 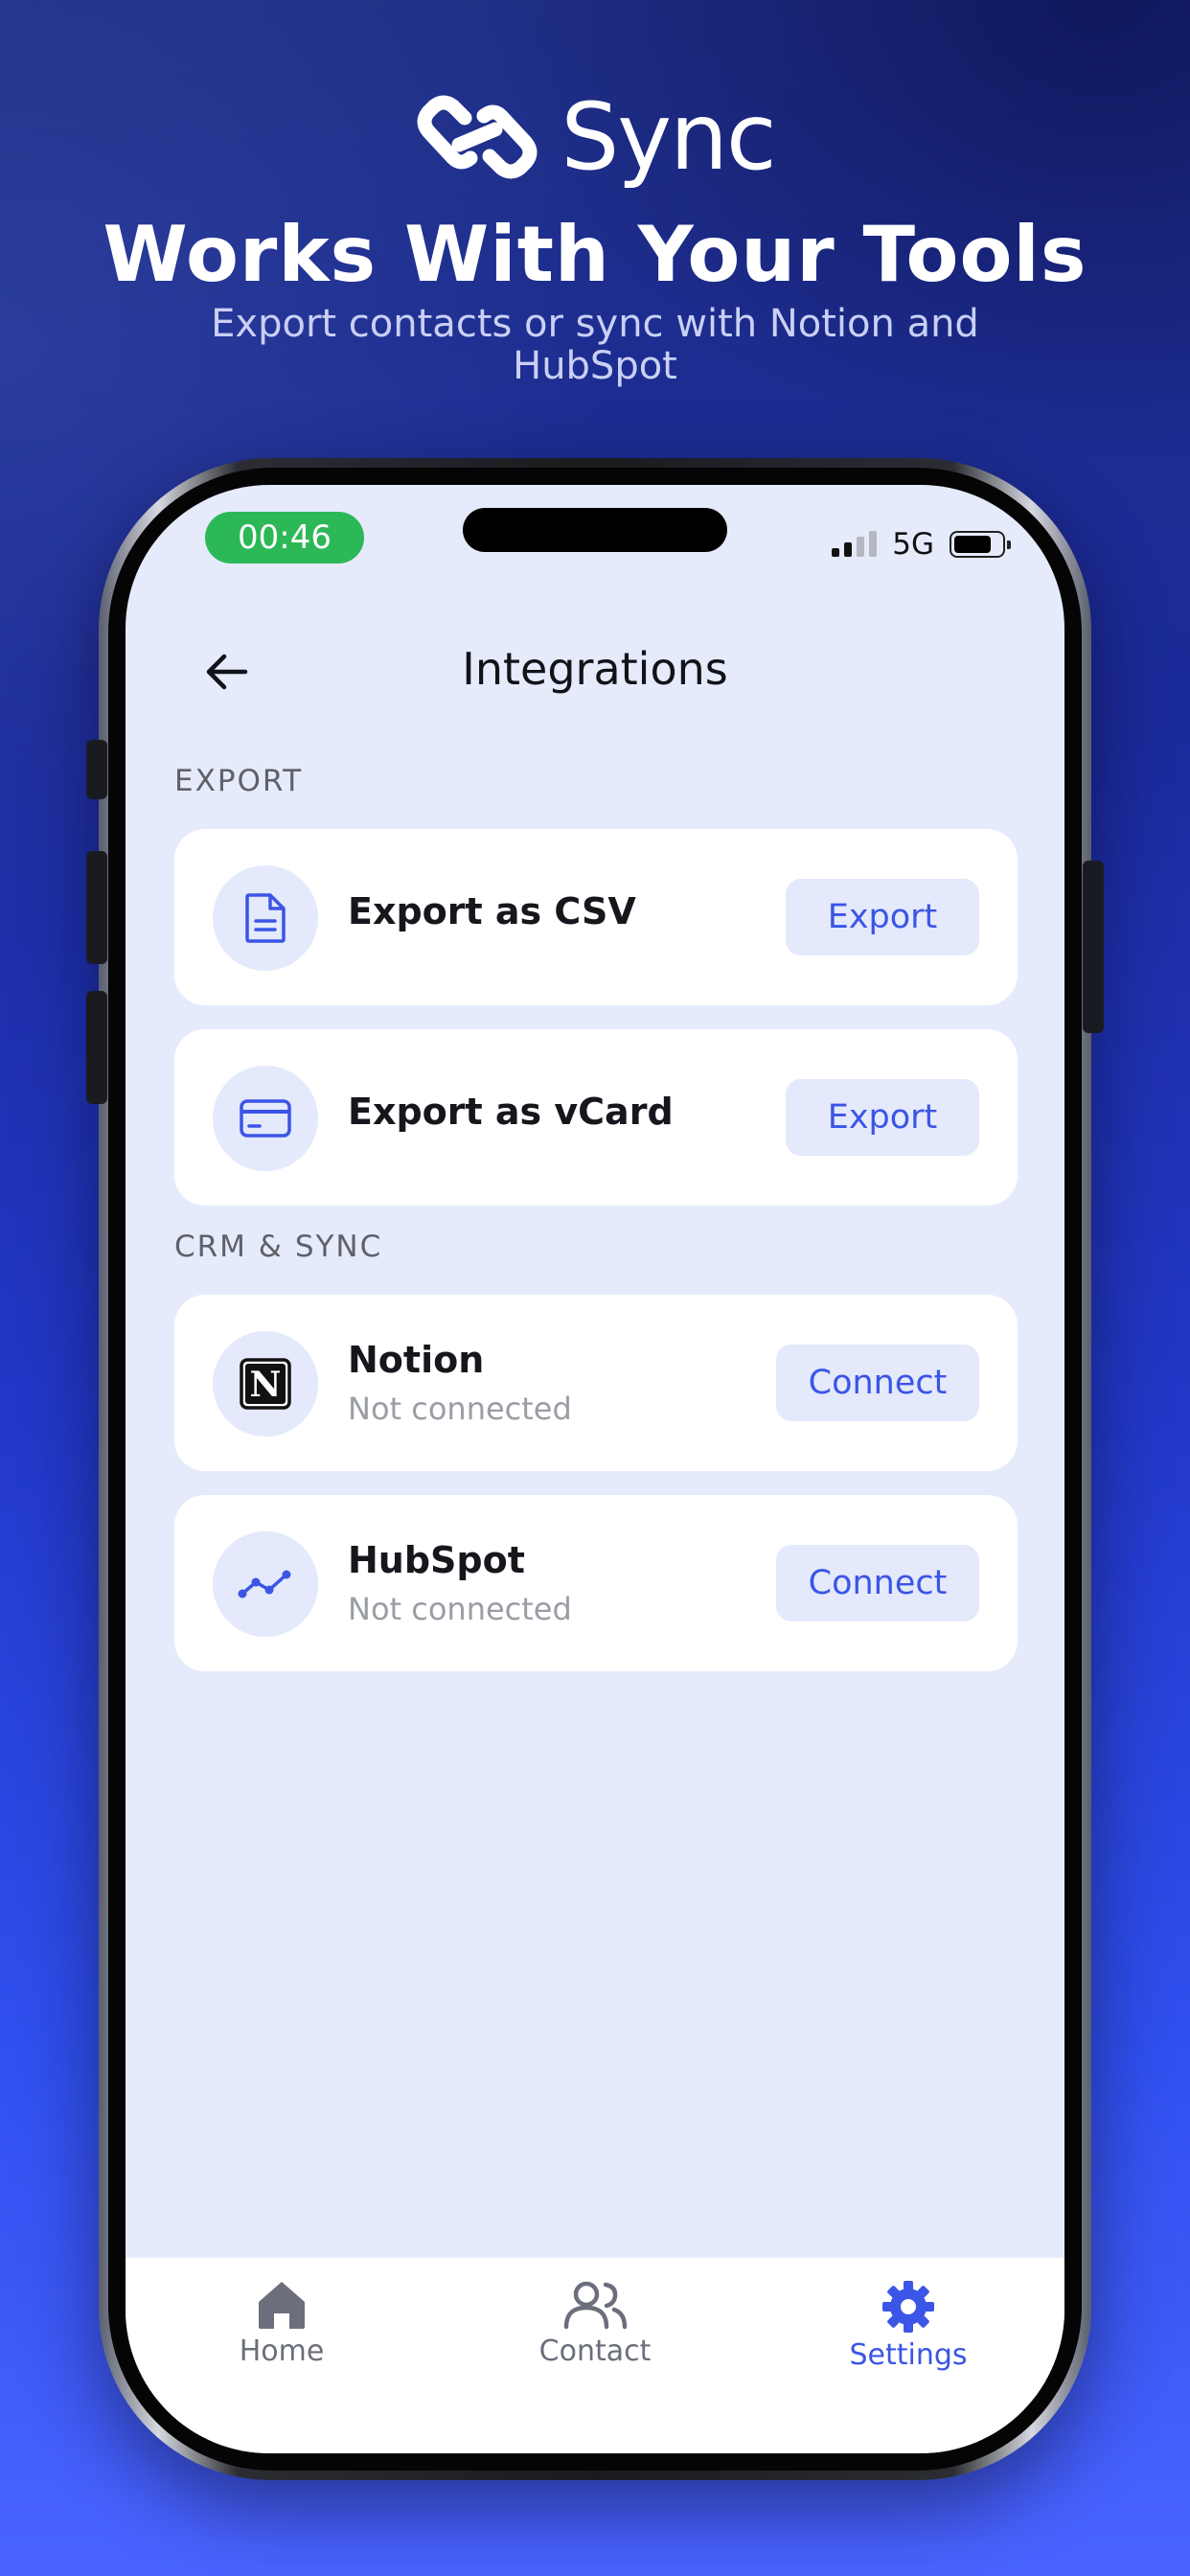 I want to click on export-csv-card: Export as CSV Export, so click(x=596, y=917).